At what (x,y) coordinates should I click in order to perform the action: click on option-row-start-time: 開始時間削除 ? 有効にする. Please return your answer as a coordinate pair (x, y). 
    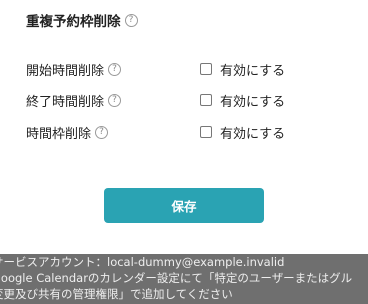
    Looking at the image, I should click on (186, 69).